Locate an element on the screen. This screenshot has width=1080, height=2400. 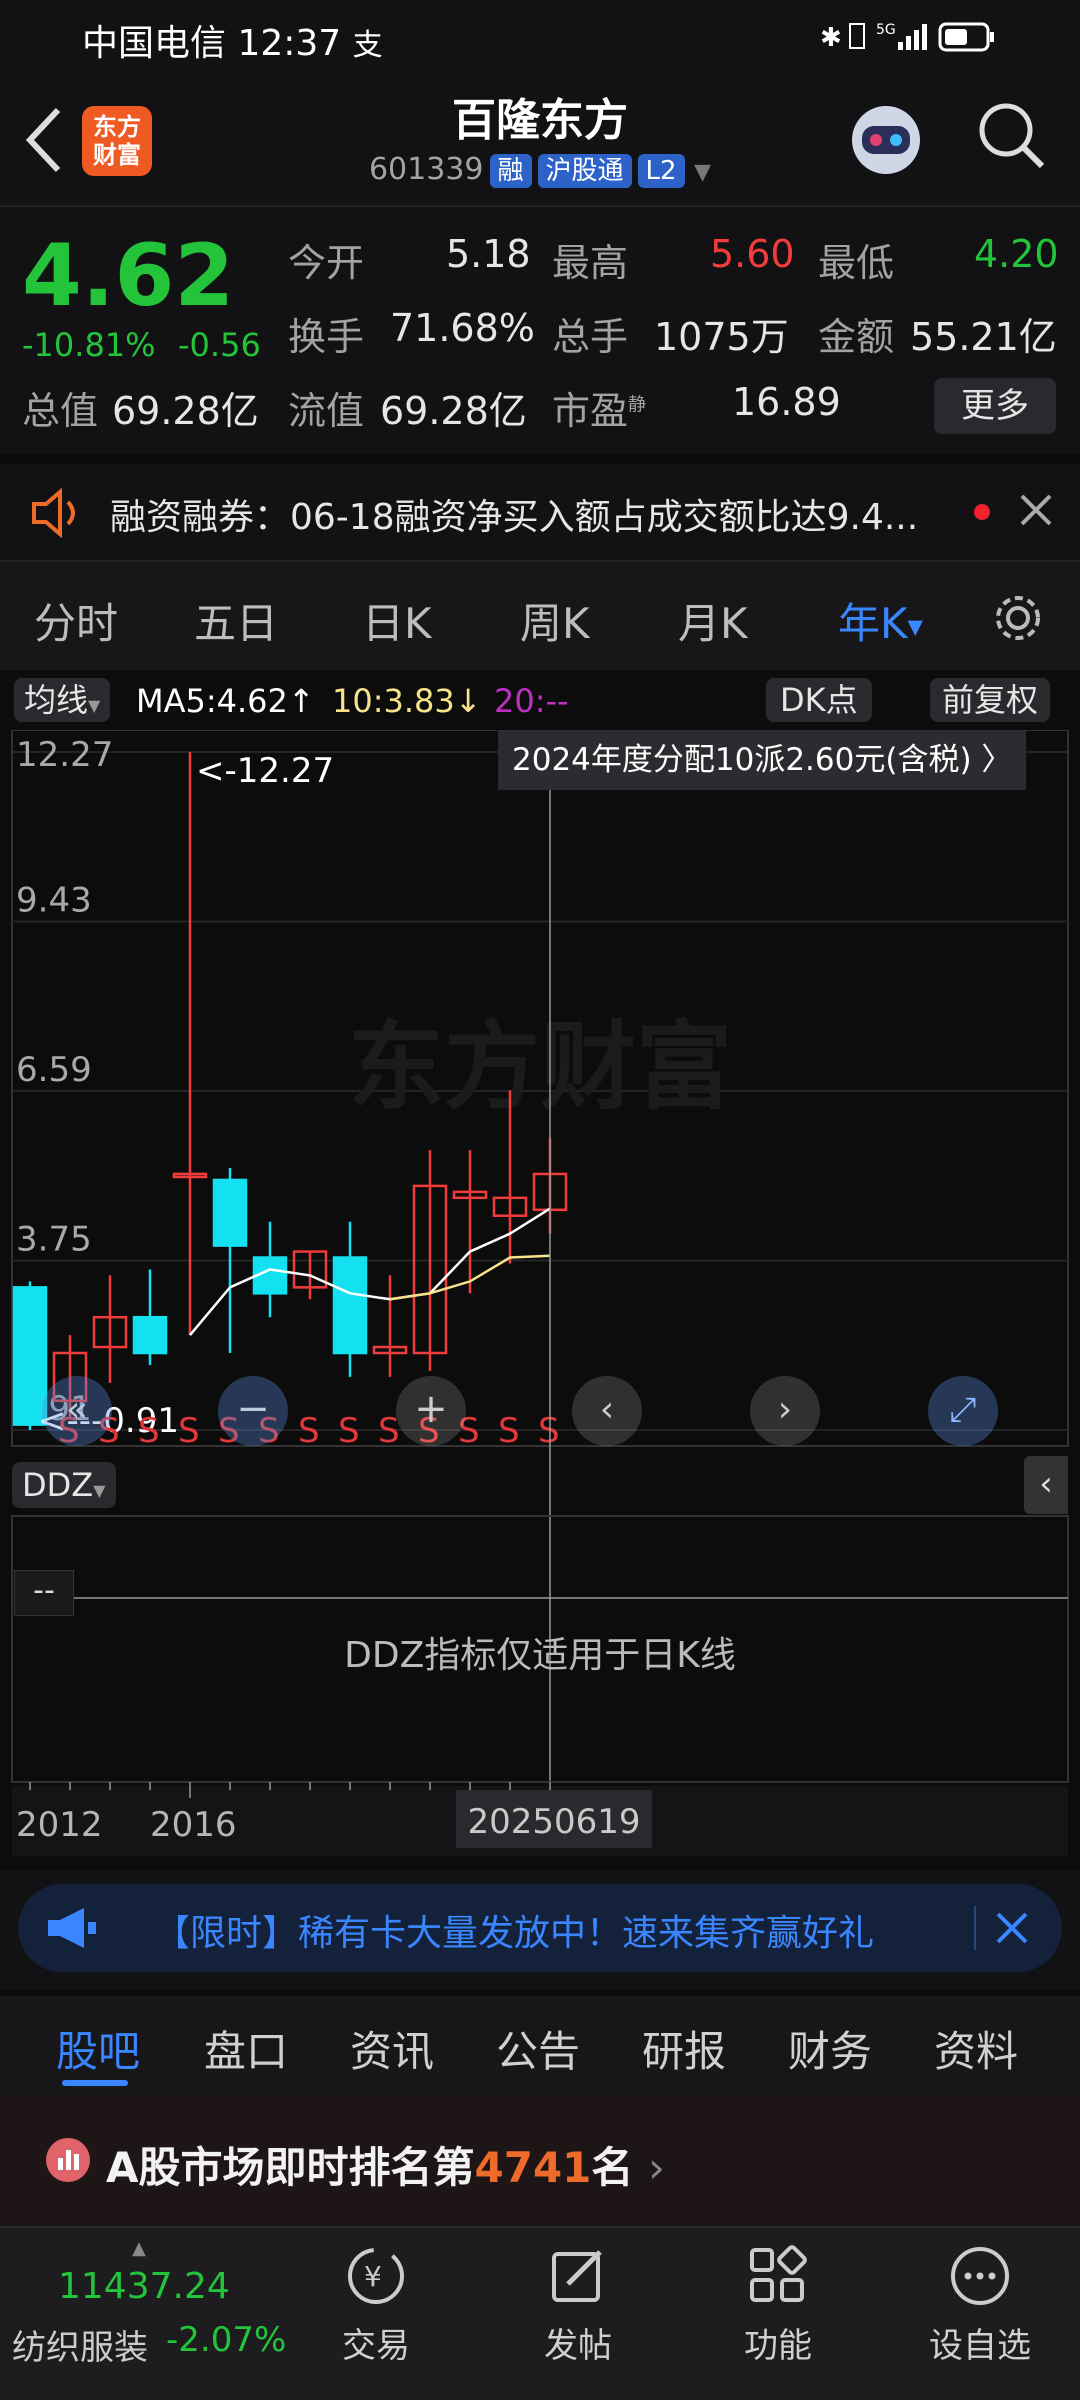
trade-button: ¥ 交易 is located at coordinates (376, 2305).